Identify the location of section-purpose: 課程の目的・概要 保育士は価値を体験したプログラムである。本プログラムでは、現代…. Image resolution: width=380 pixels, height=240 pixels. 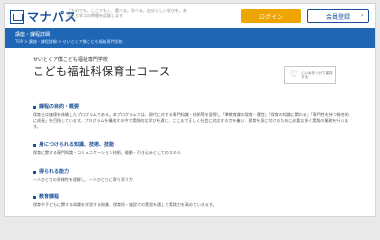
(191, 117).